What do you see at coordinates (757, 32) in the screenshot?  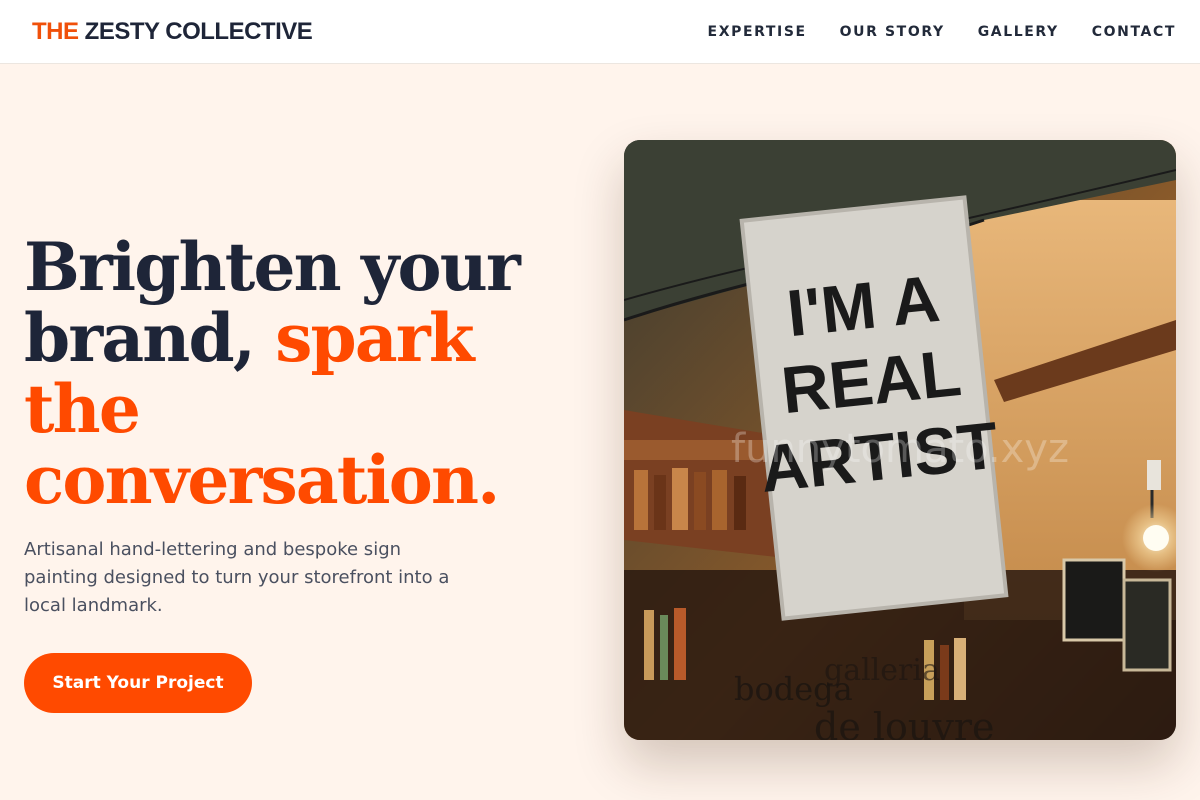 I see `nav-link-expertise: EXPERTISE` at bounding box center [757, 32].